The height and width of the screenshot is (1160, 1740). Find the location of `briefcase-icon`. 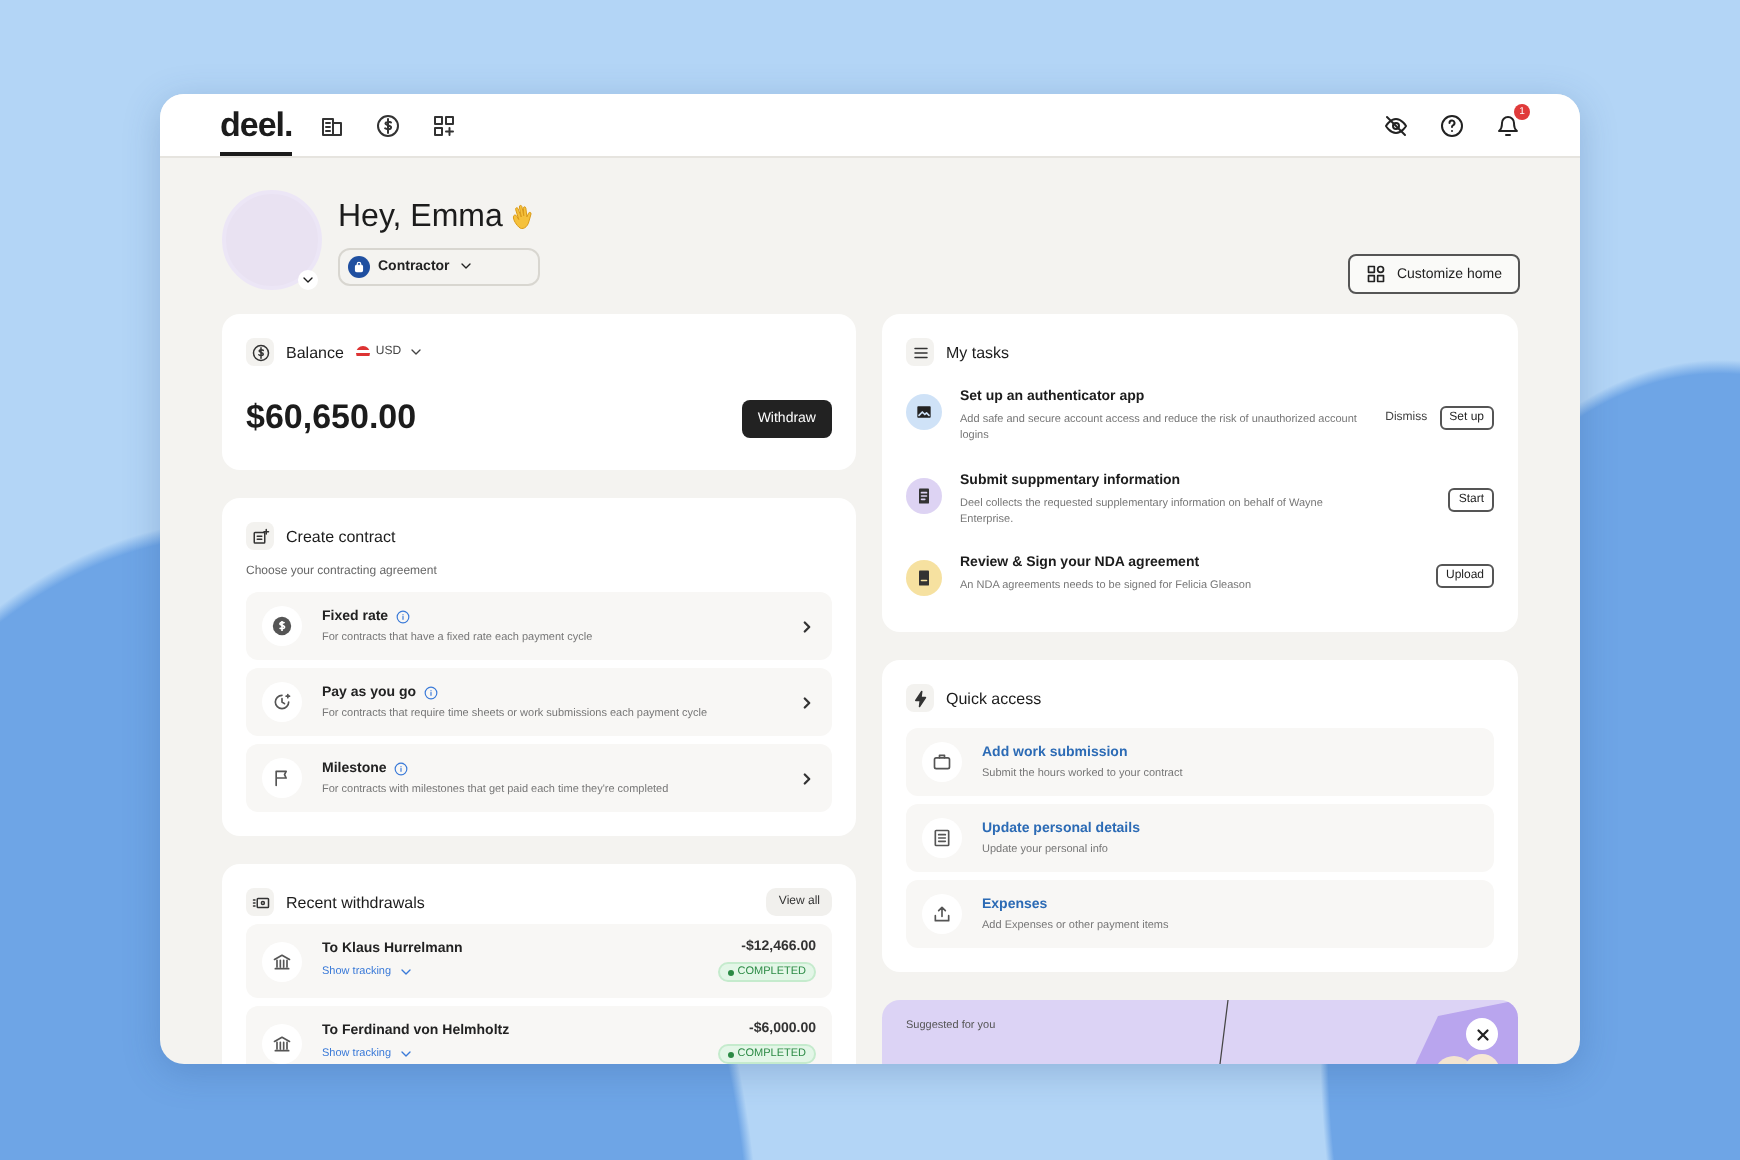

briefcase-icon is located at coordinates (942, 762).